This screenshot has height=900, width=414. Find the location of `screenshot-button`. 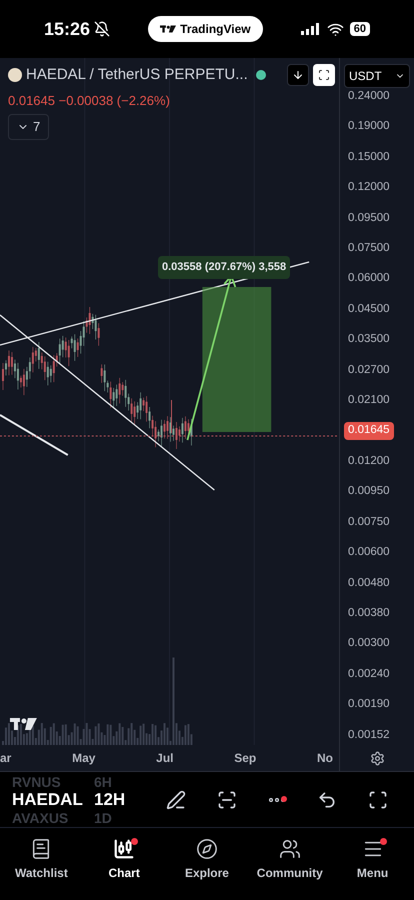

screenshot-button is located at coordinates (324, 75).